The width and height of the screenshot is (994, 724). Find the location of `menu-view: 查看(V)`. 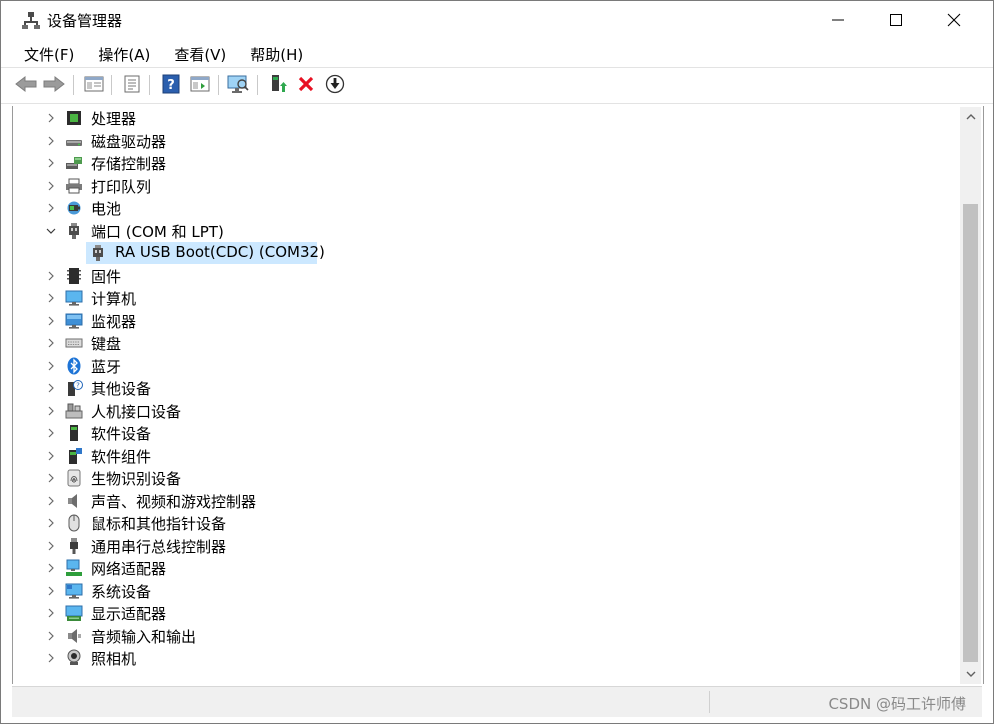

menu-view: 查看(V) is located at coordinates (199, 54).